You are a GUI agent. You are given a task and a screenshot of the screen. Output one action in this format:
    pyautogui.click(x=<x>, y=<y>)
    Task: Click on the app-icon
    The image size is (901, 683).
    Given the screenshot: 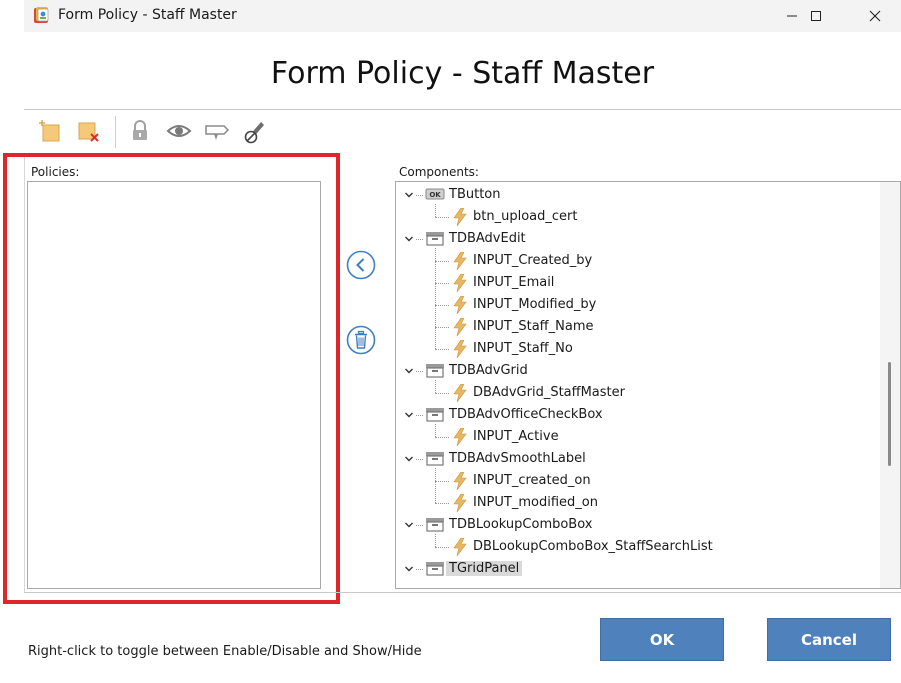 What is the action you would take?
    pyautogui.click(x=42, y=15)
    